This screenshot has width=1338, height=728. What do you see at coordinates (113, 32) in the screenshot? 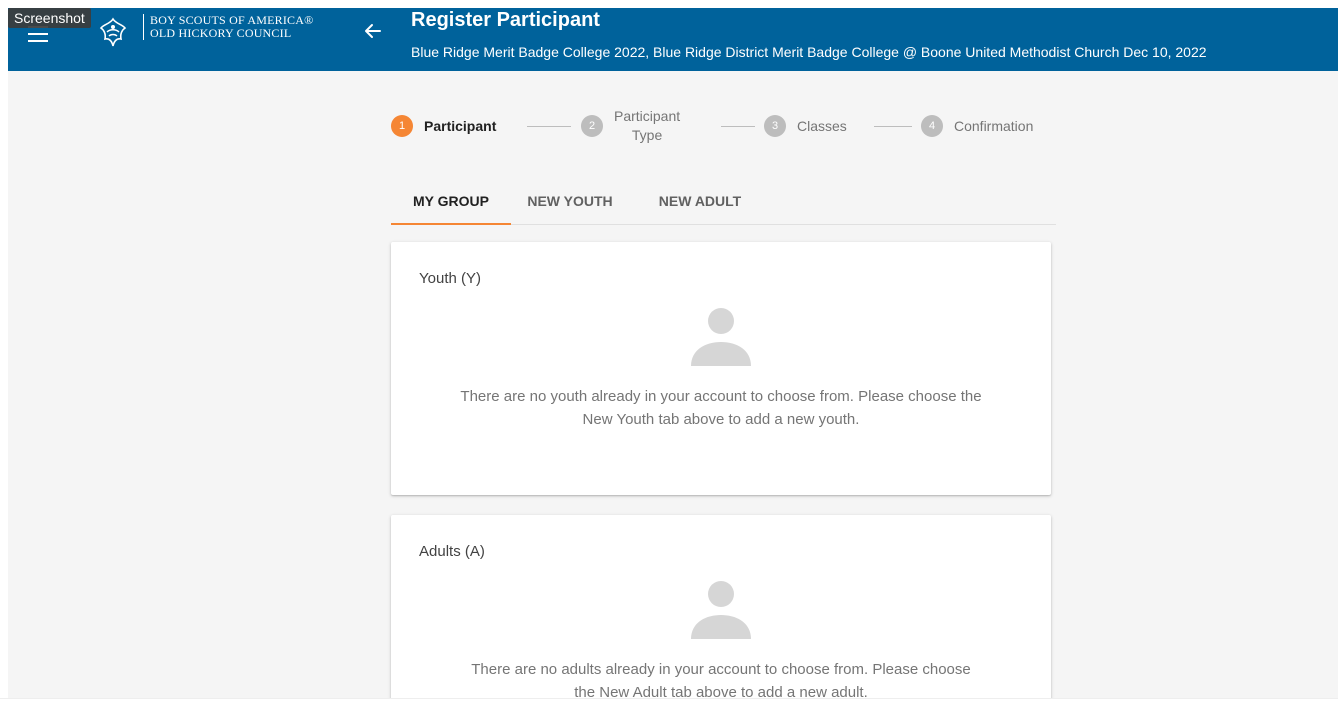
I see `bsa-emblem-icon` at bounding box center [113, 32].